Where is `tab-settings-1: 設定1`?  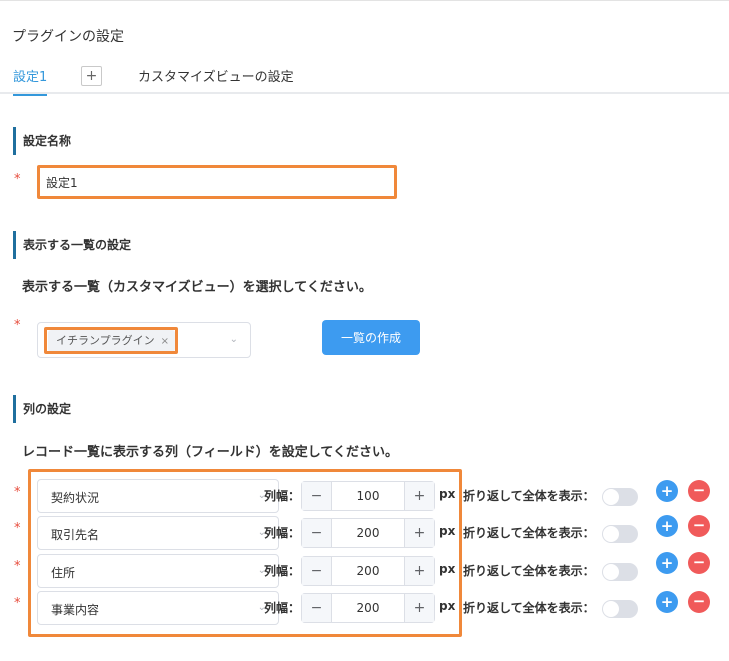 tab-settings-1: 設定1 is located at coordinates (30, 81).